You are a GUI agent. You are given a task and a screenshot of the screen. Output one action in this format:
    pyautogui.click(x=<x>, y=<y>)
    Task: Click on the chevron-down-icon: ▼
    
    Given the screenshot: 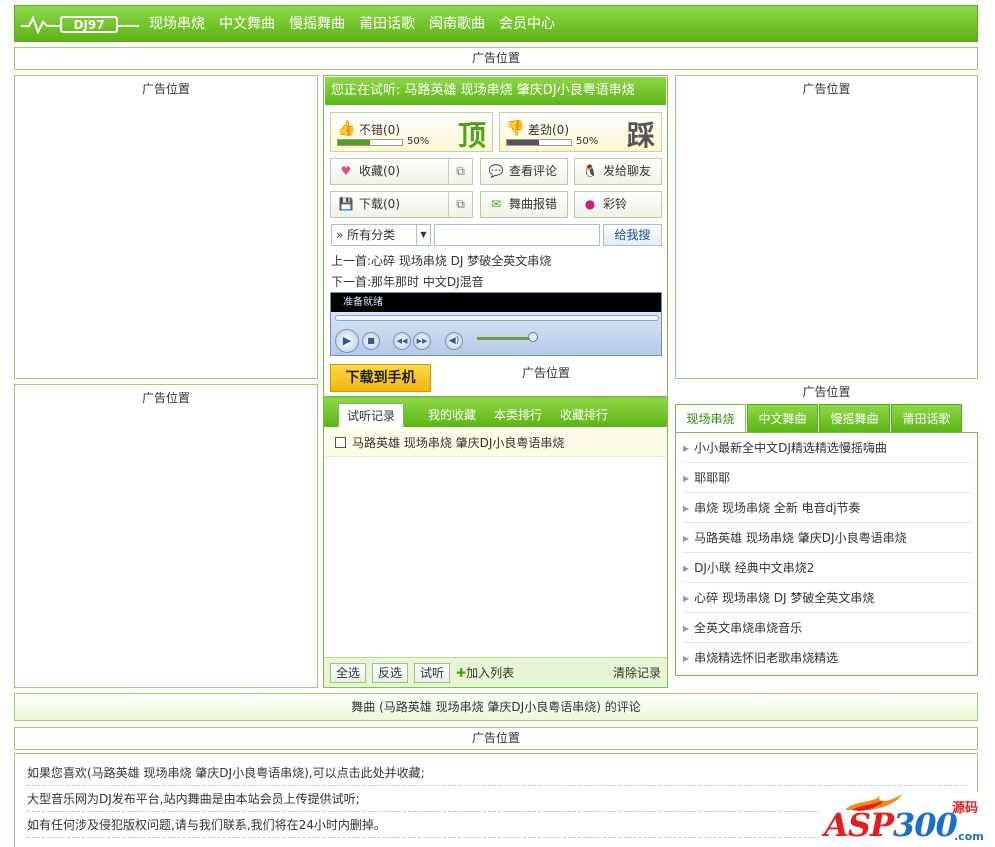 What is the action you would take?
    pyautogui.click(x=423, y=235)
    